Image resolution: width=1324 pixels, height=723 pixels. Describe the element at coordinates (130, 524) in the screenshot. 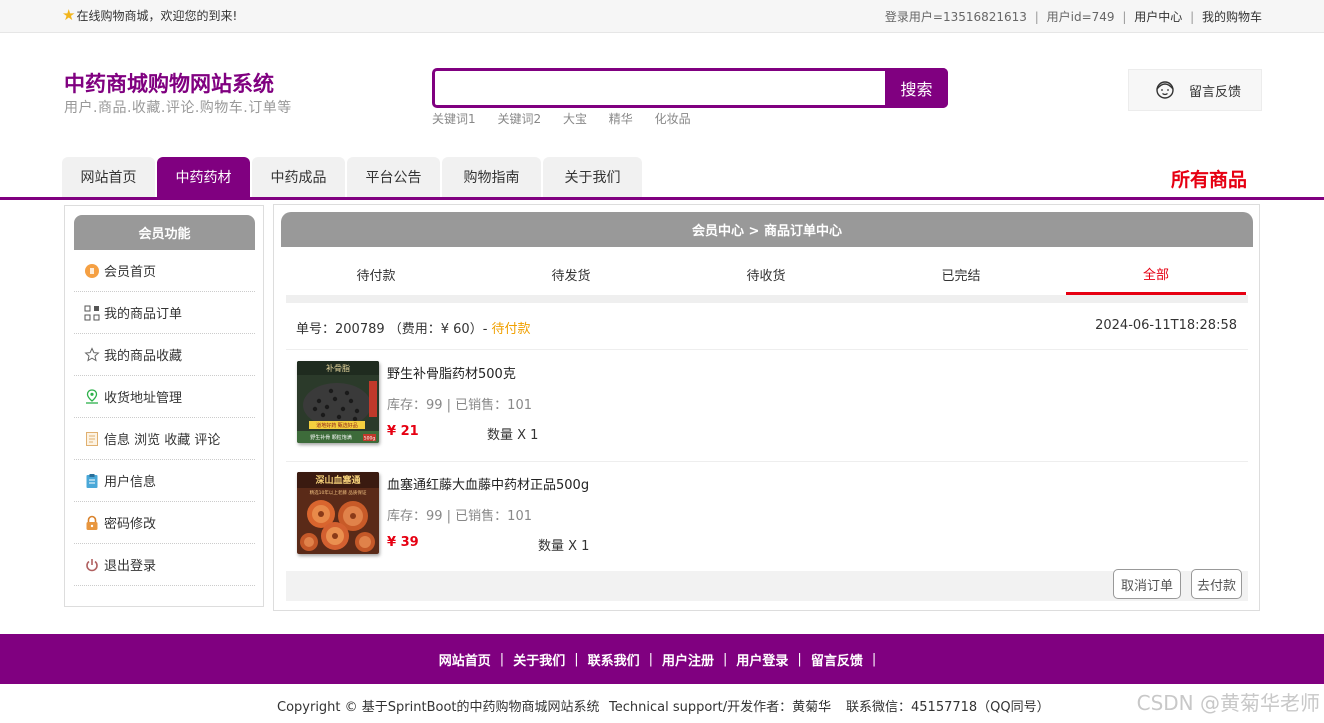

I see `sidebar-item-label: 密码修改` at that location.